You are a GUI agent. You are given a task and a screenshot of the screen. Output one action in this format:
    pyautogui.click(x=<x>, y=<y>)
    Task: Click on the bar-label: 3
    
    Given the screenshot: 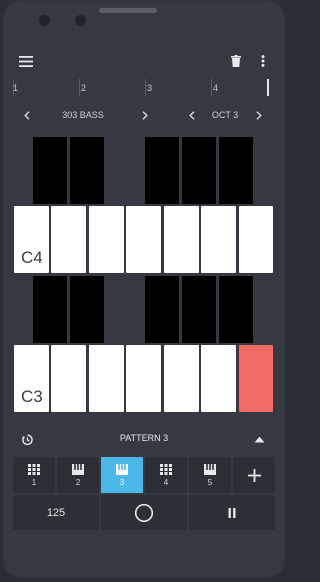 What is the action you would take?
    pyautogui.click(x=150, y=88)
    